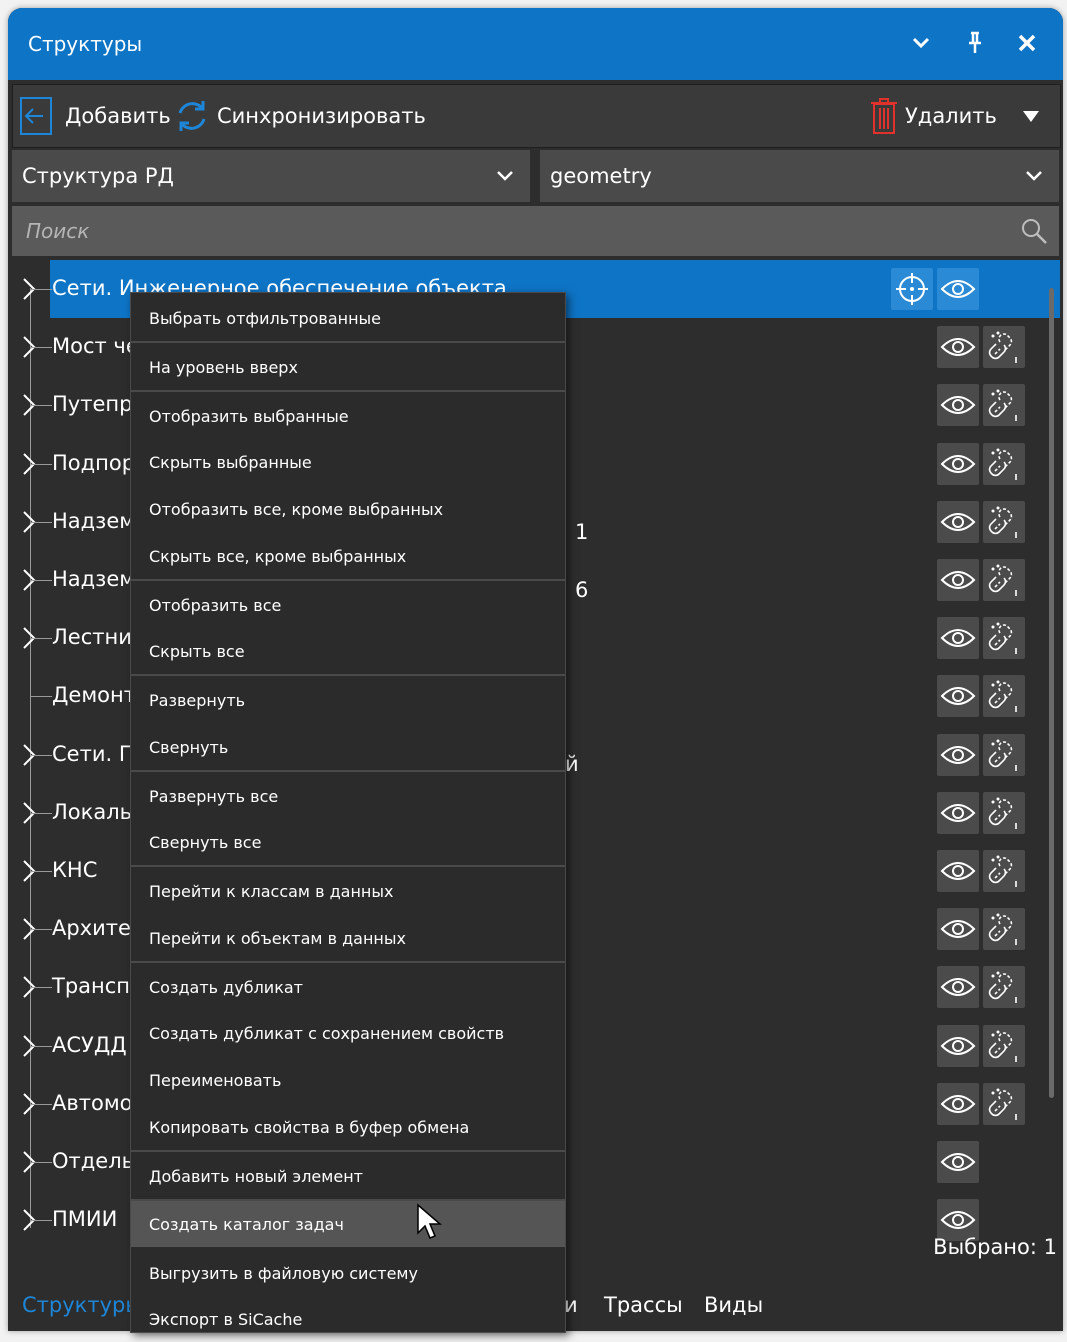  Describe the element at coordinates (348, 700) in the screenshot. I see `context-menu-item: Развернуть` at that location.